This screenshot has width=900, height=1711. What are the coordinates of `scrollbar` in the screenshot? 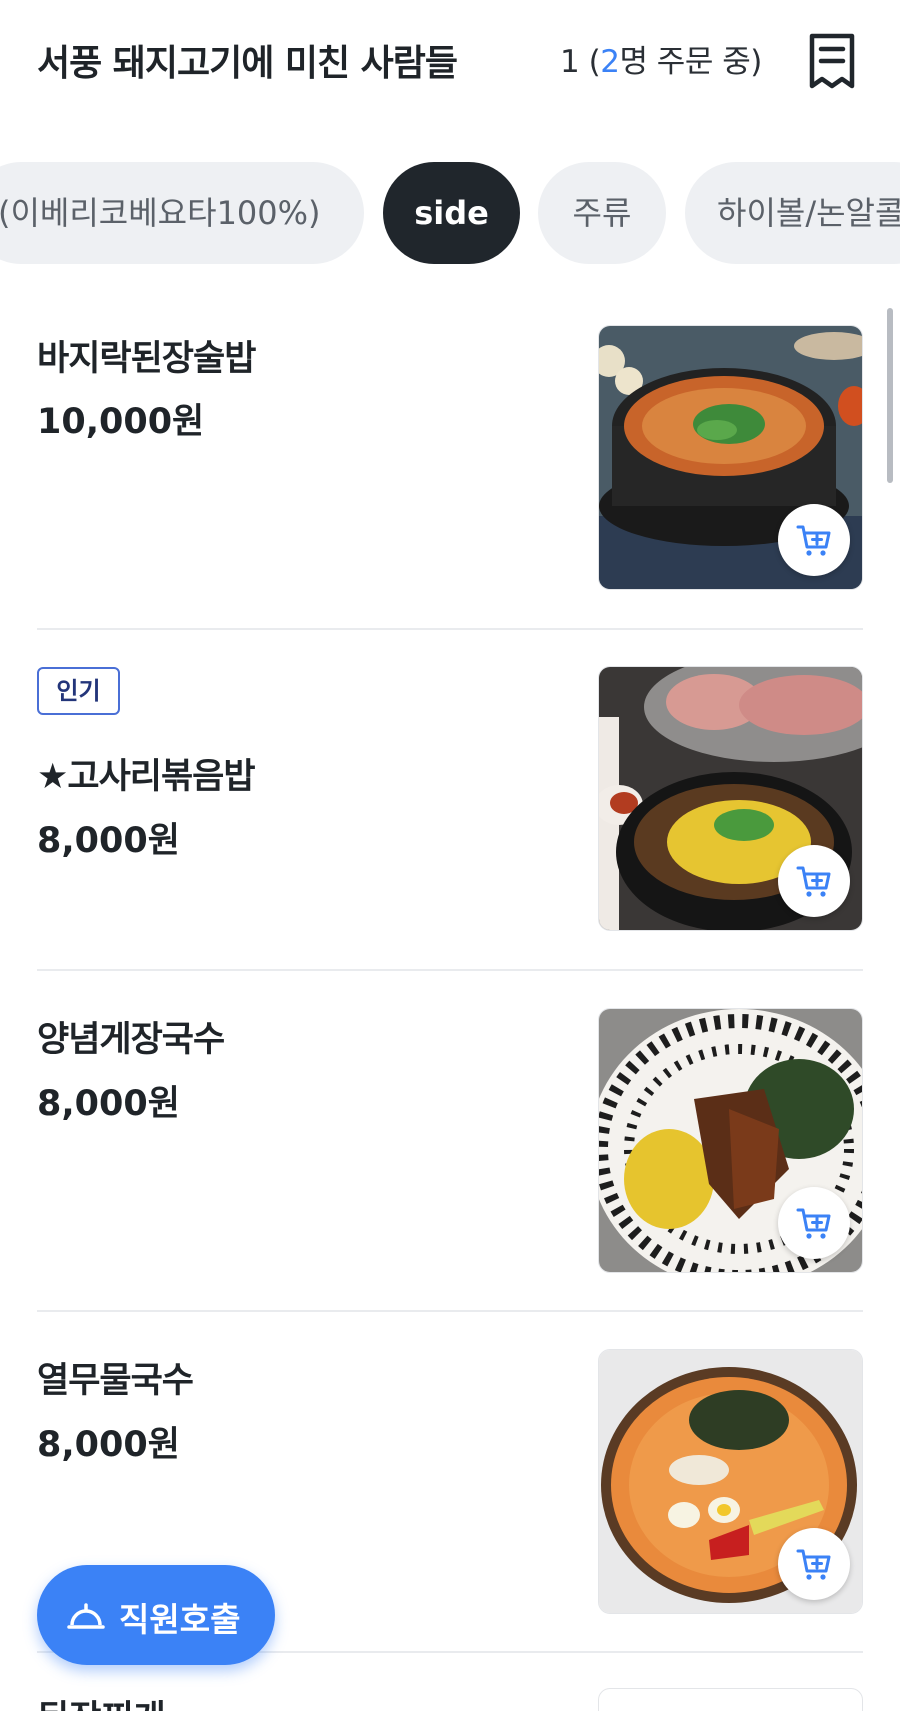 It's located at (890, 395).